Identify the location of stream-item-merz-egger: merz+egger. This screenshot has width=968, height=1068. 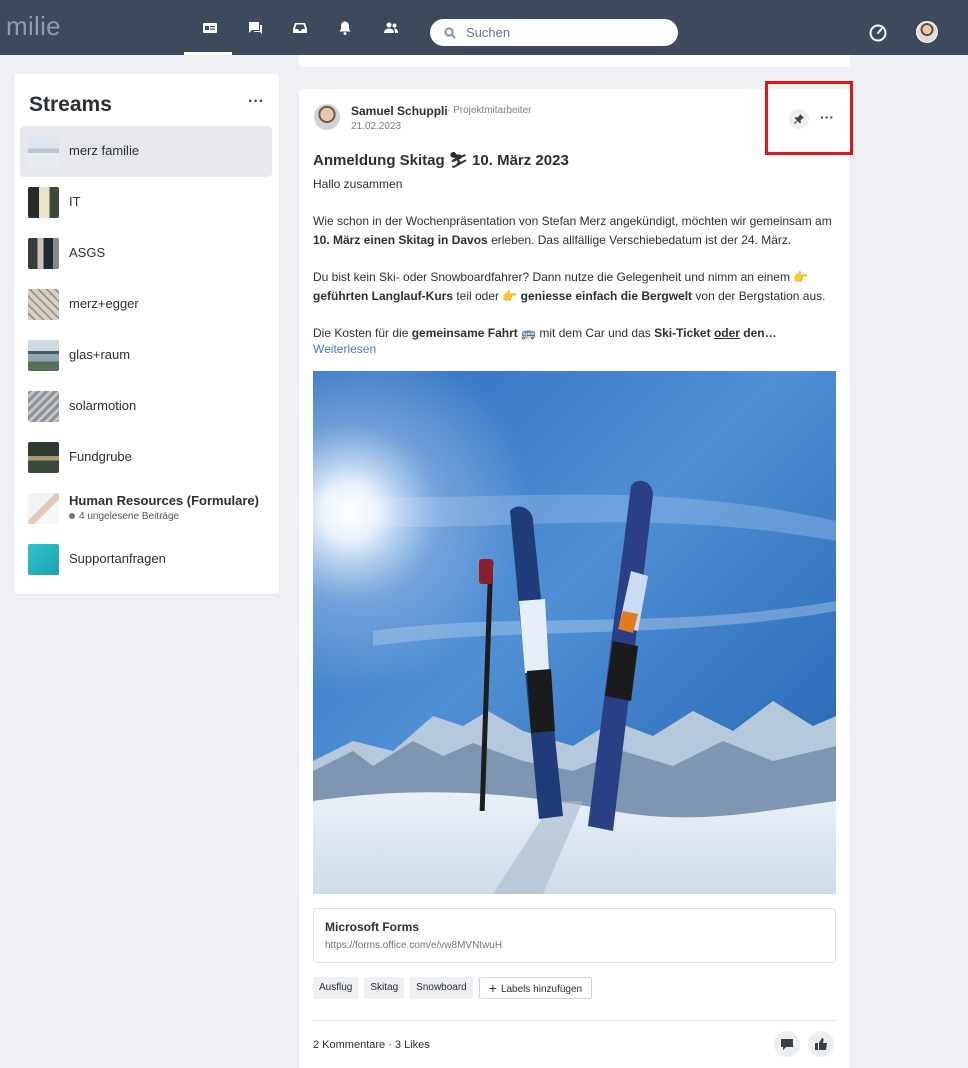
(146, 304).